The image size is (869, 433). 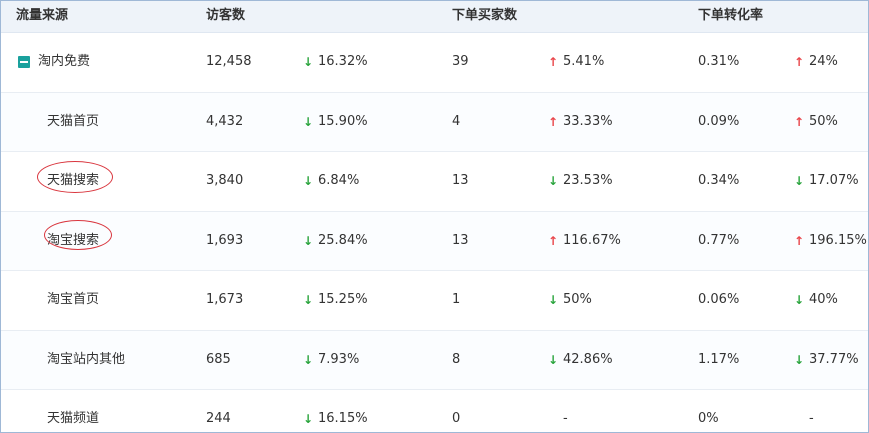 I want to click on visitors-change: ↓ 25.84%, so click(x=335, y=241).